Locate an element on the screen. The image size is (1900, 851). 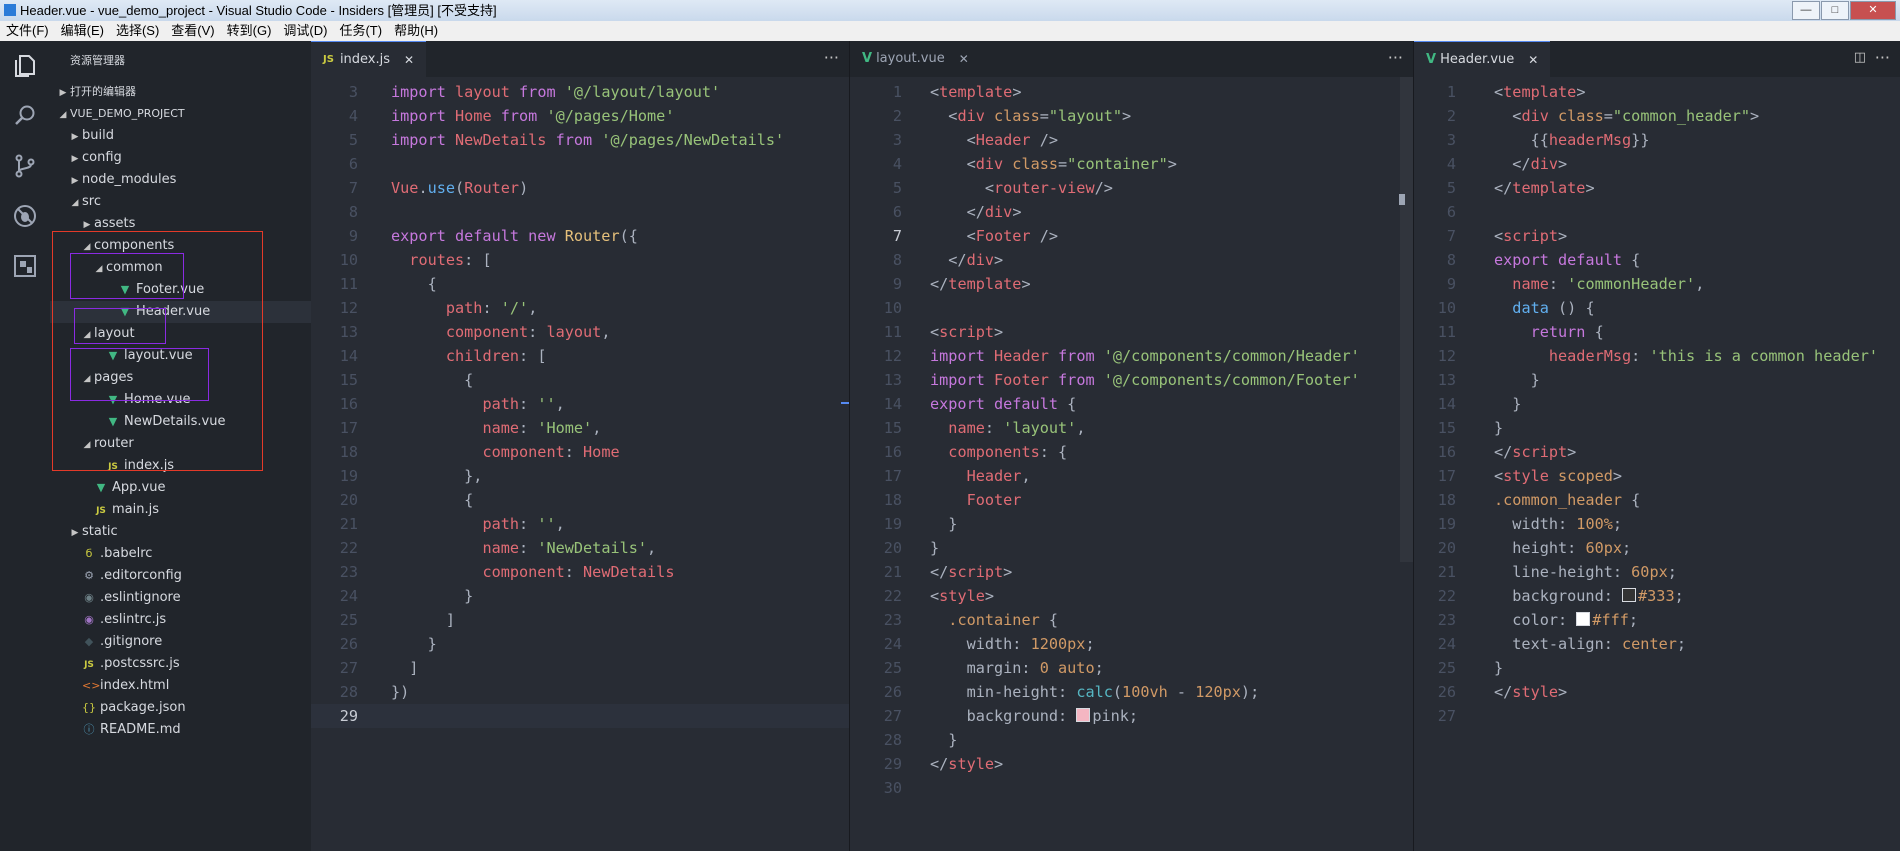
line-number: 23 is located at coordinates (348, 572).